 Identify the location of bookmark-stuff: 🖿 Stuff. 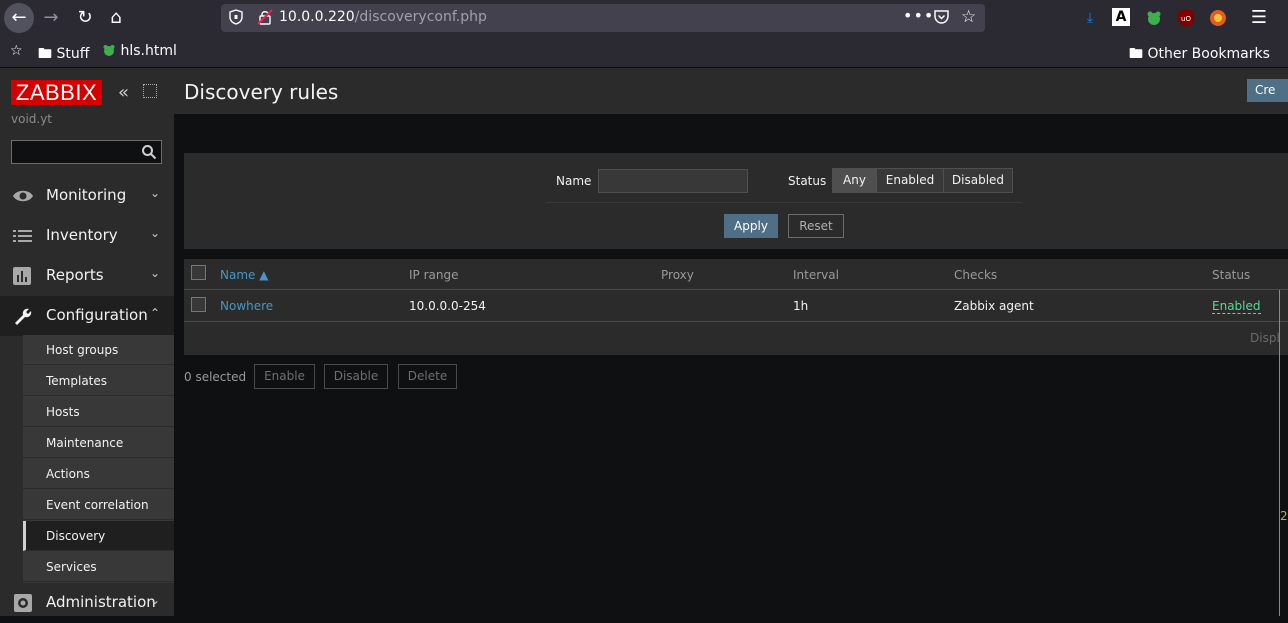
(63, 55).